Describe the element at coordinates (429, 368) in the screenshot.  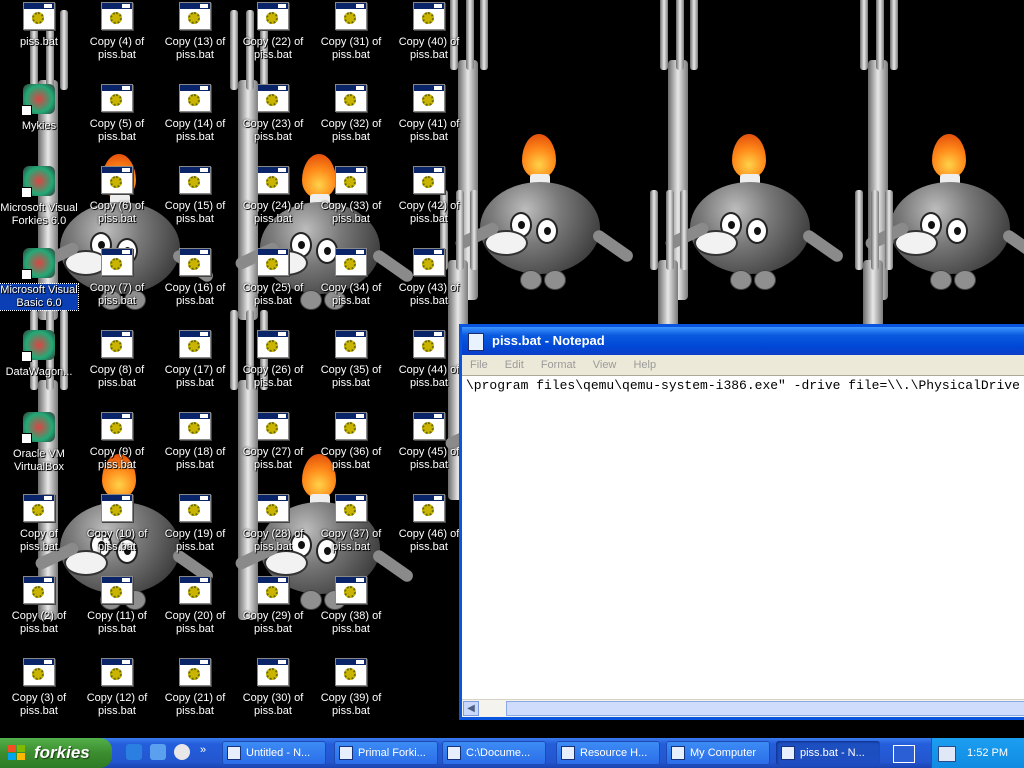
I see `bat-file-icon-item: Copy (44) of piss.bat` at that location.